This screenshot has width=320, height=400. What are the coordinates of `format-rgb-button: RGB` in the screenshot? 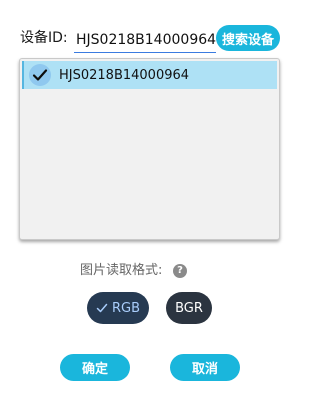 It's located at (118, 308).